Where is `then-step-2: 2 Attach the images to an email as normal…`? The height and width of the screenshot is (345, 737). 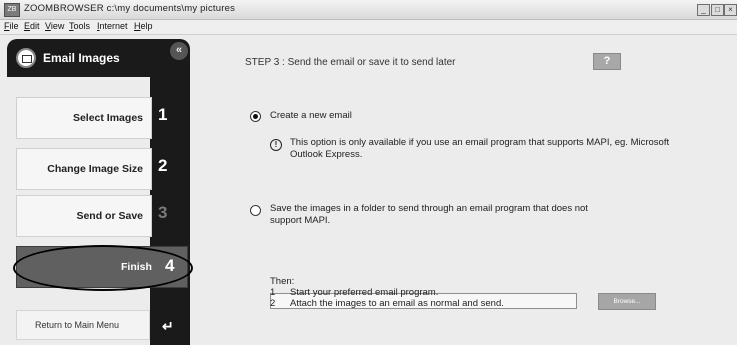 then-step-2: 2 Attach the images to an email as normal… is located at coordinates (387, 303).